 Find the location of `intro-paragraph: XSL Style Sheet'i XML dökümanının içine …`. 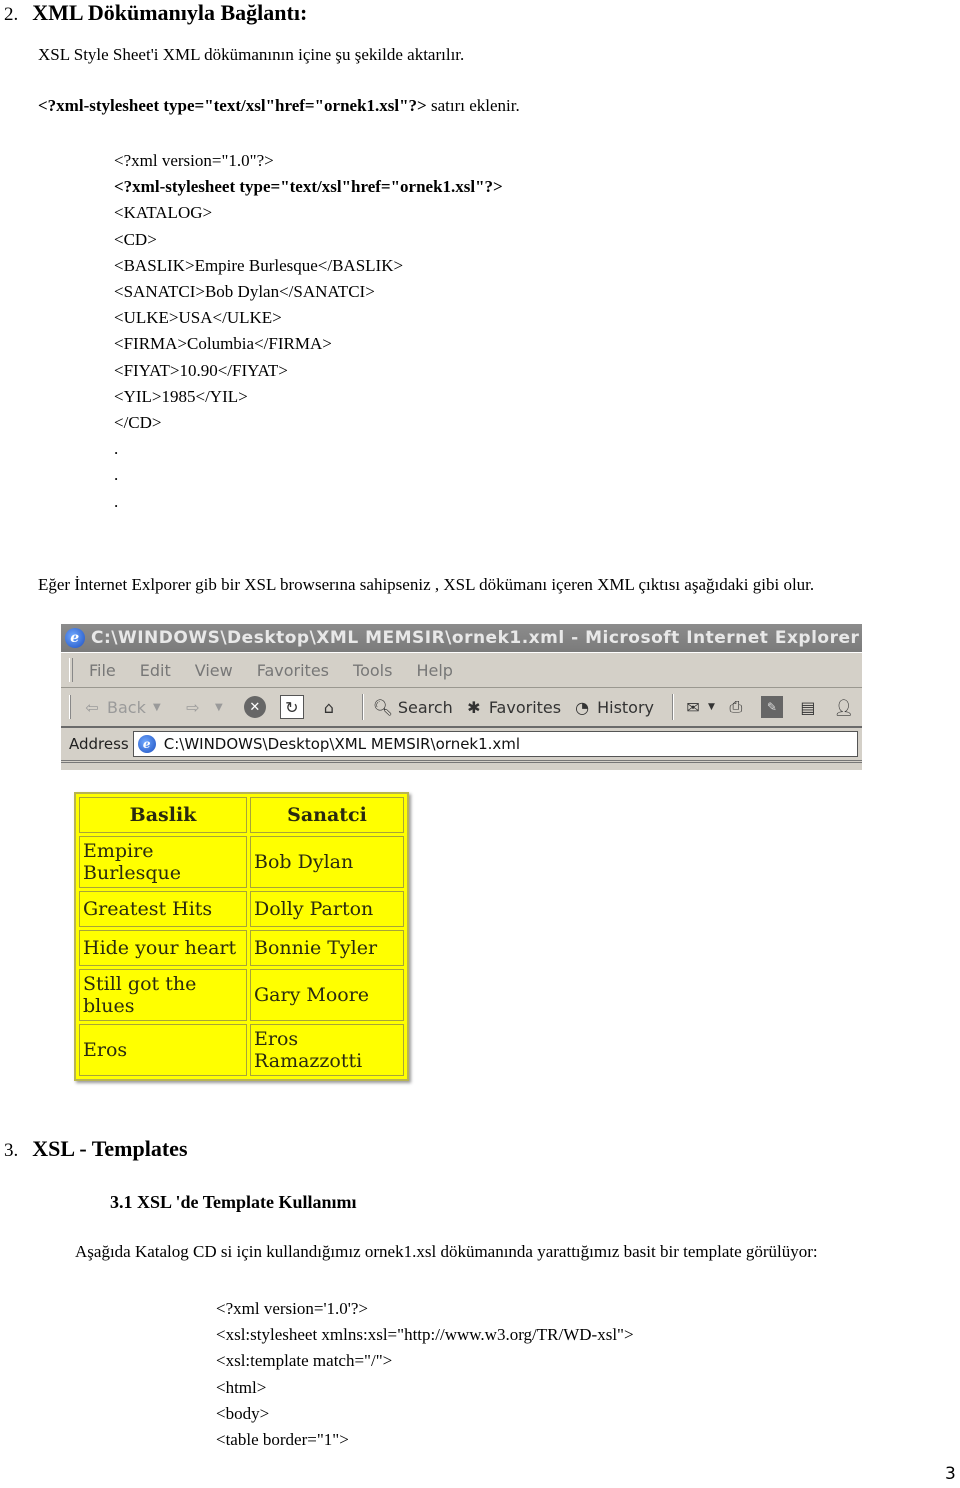

intro-paragraph: XSL Style Sheet'i XML dökümanının içine … is located at coordinates (251, 54).